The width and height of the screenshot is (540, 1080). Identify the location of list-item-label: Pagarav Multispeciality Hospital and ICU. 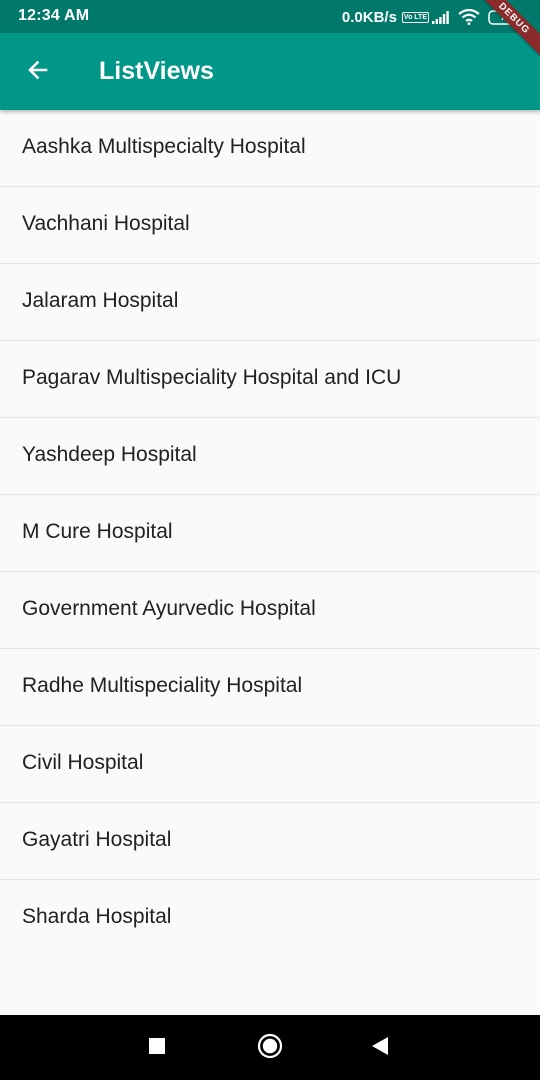
(212, 377).